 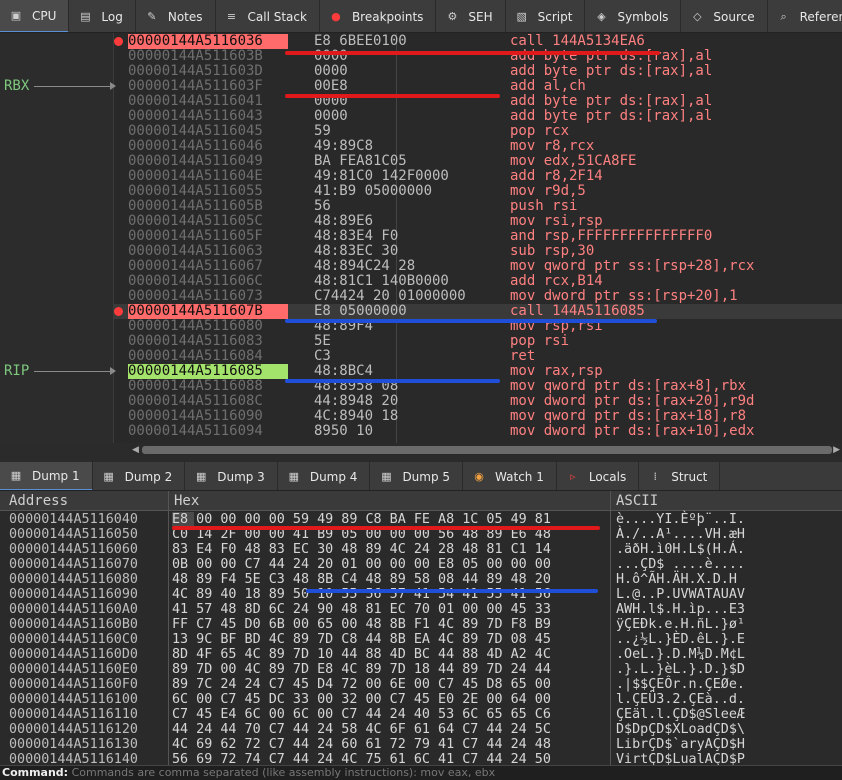 I want to click on tab-breakpoints: ● Breakpoints, so click(x=378, y=16).